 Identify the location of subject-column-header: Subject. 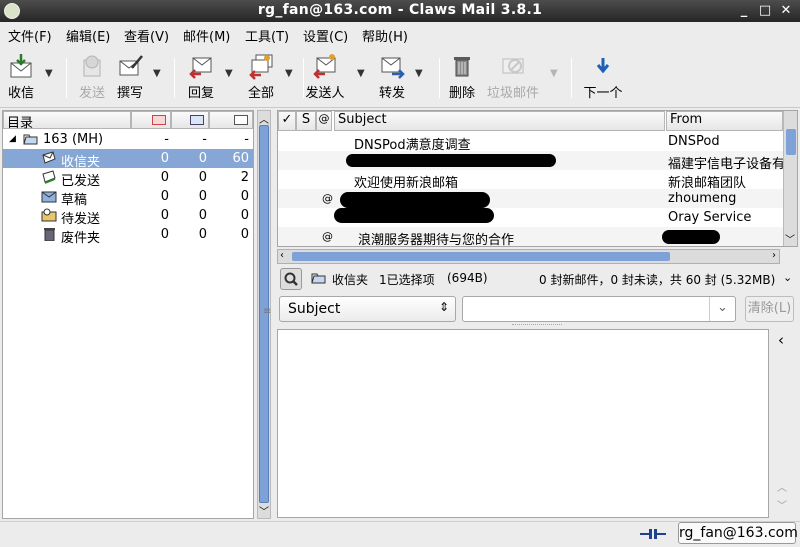
(499, 121).